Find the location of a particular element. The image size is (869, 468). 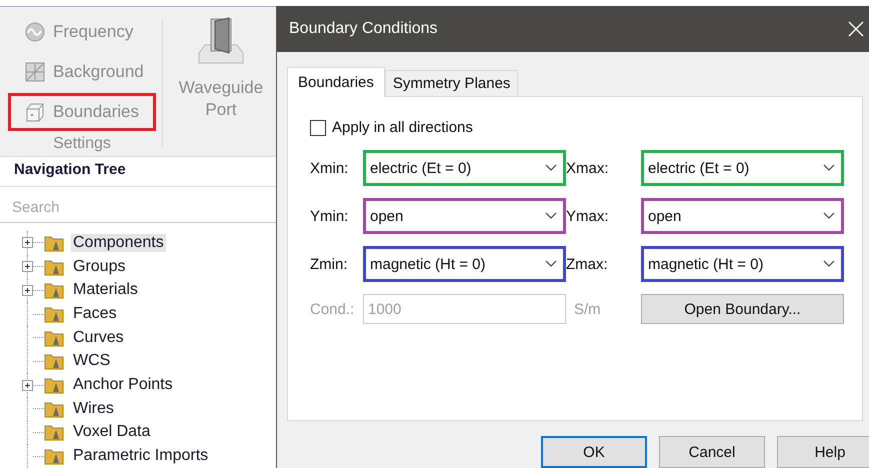

field-label: Ymax: is located at coordinates (588, 216).